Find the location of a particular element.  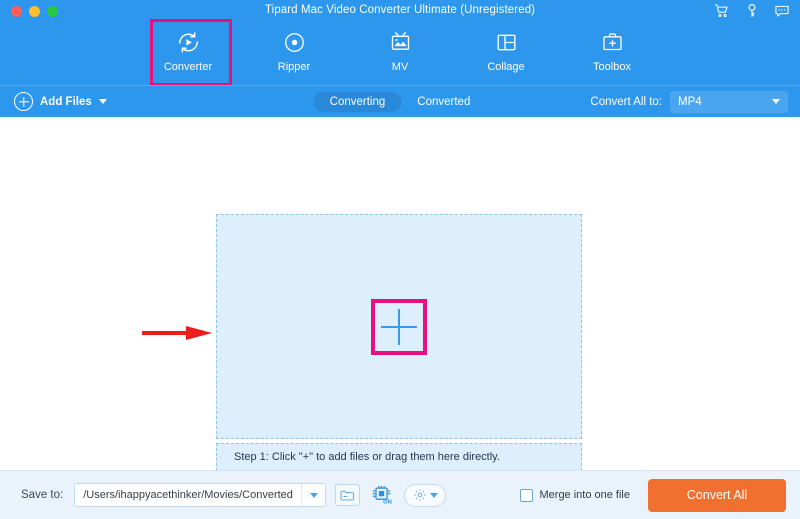

tab-label: MV is located at coordinates (400, 67).